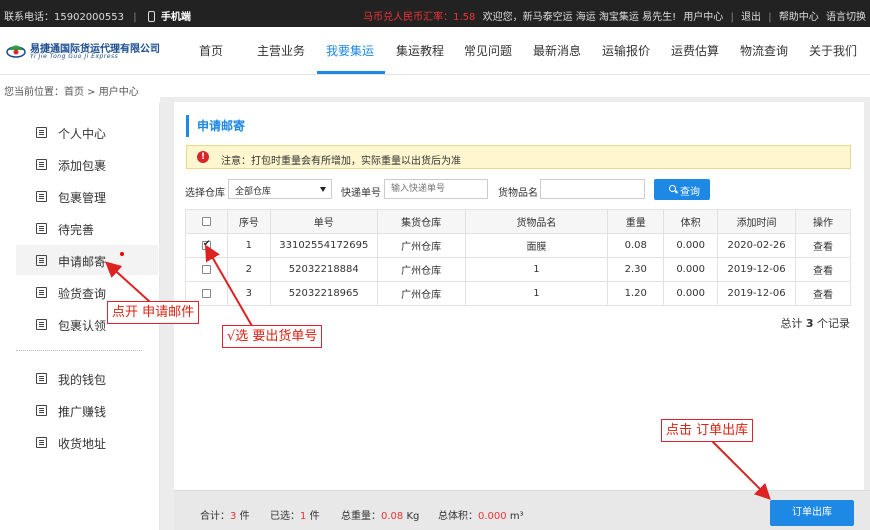 This screenshot has width=870, height=530. What do you see at coordinates (833, 50) in the screenshot?
I see `nav-about: 关于我们` at bounding box center [833, 50].